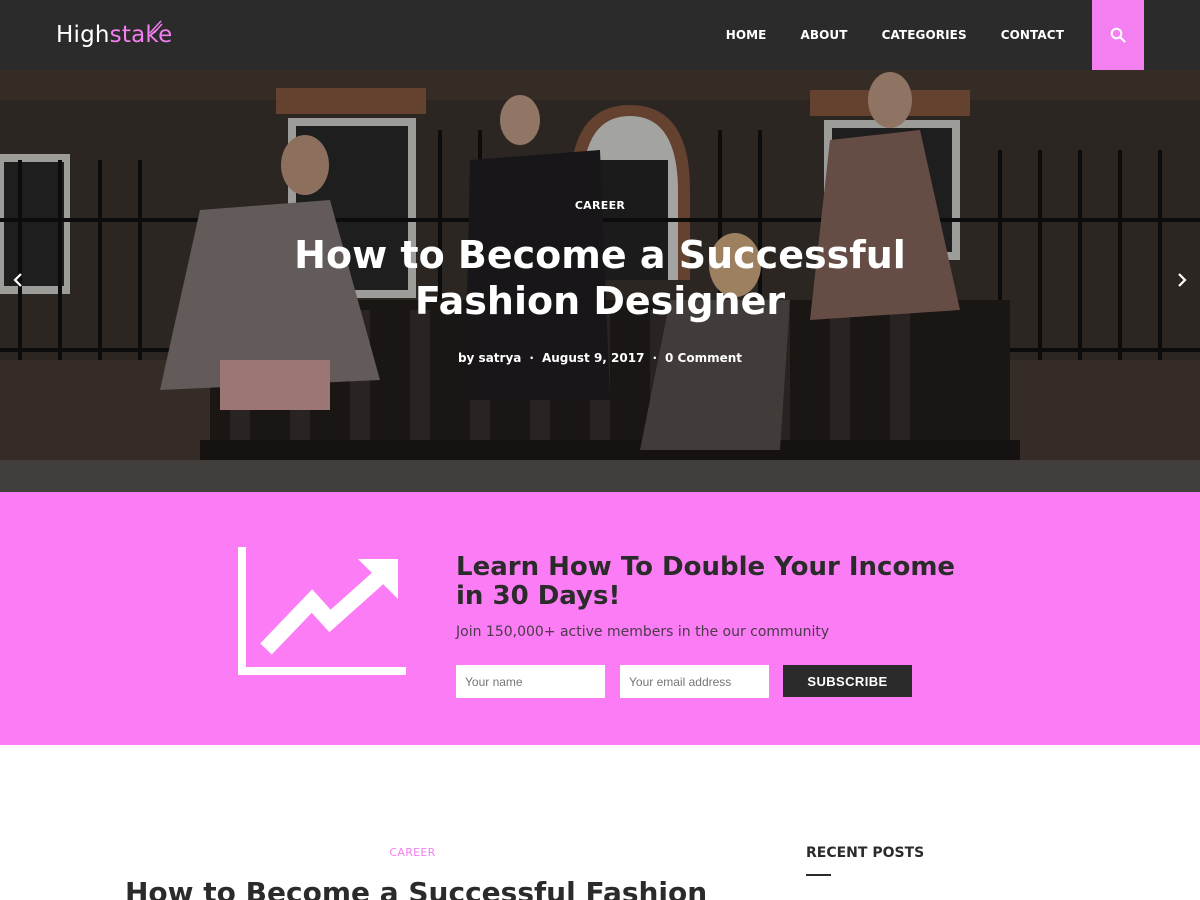 The height and width of the screenshot is (900, 1200). I want to click on logo-text-part1: High, so click(83, 35).